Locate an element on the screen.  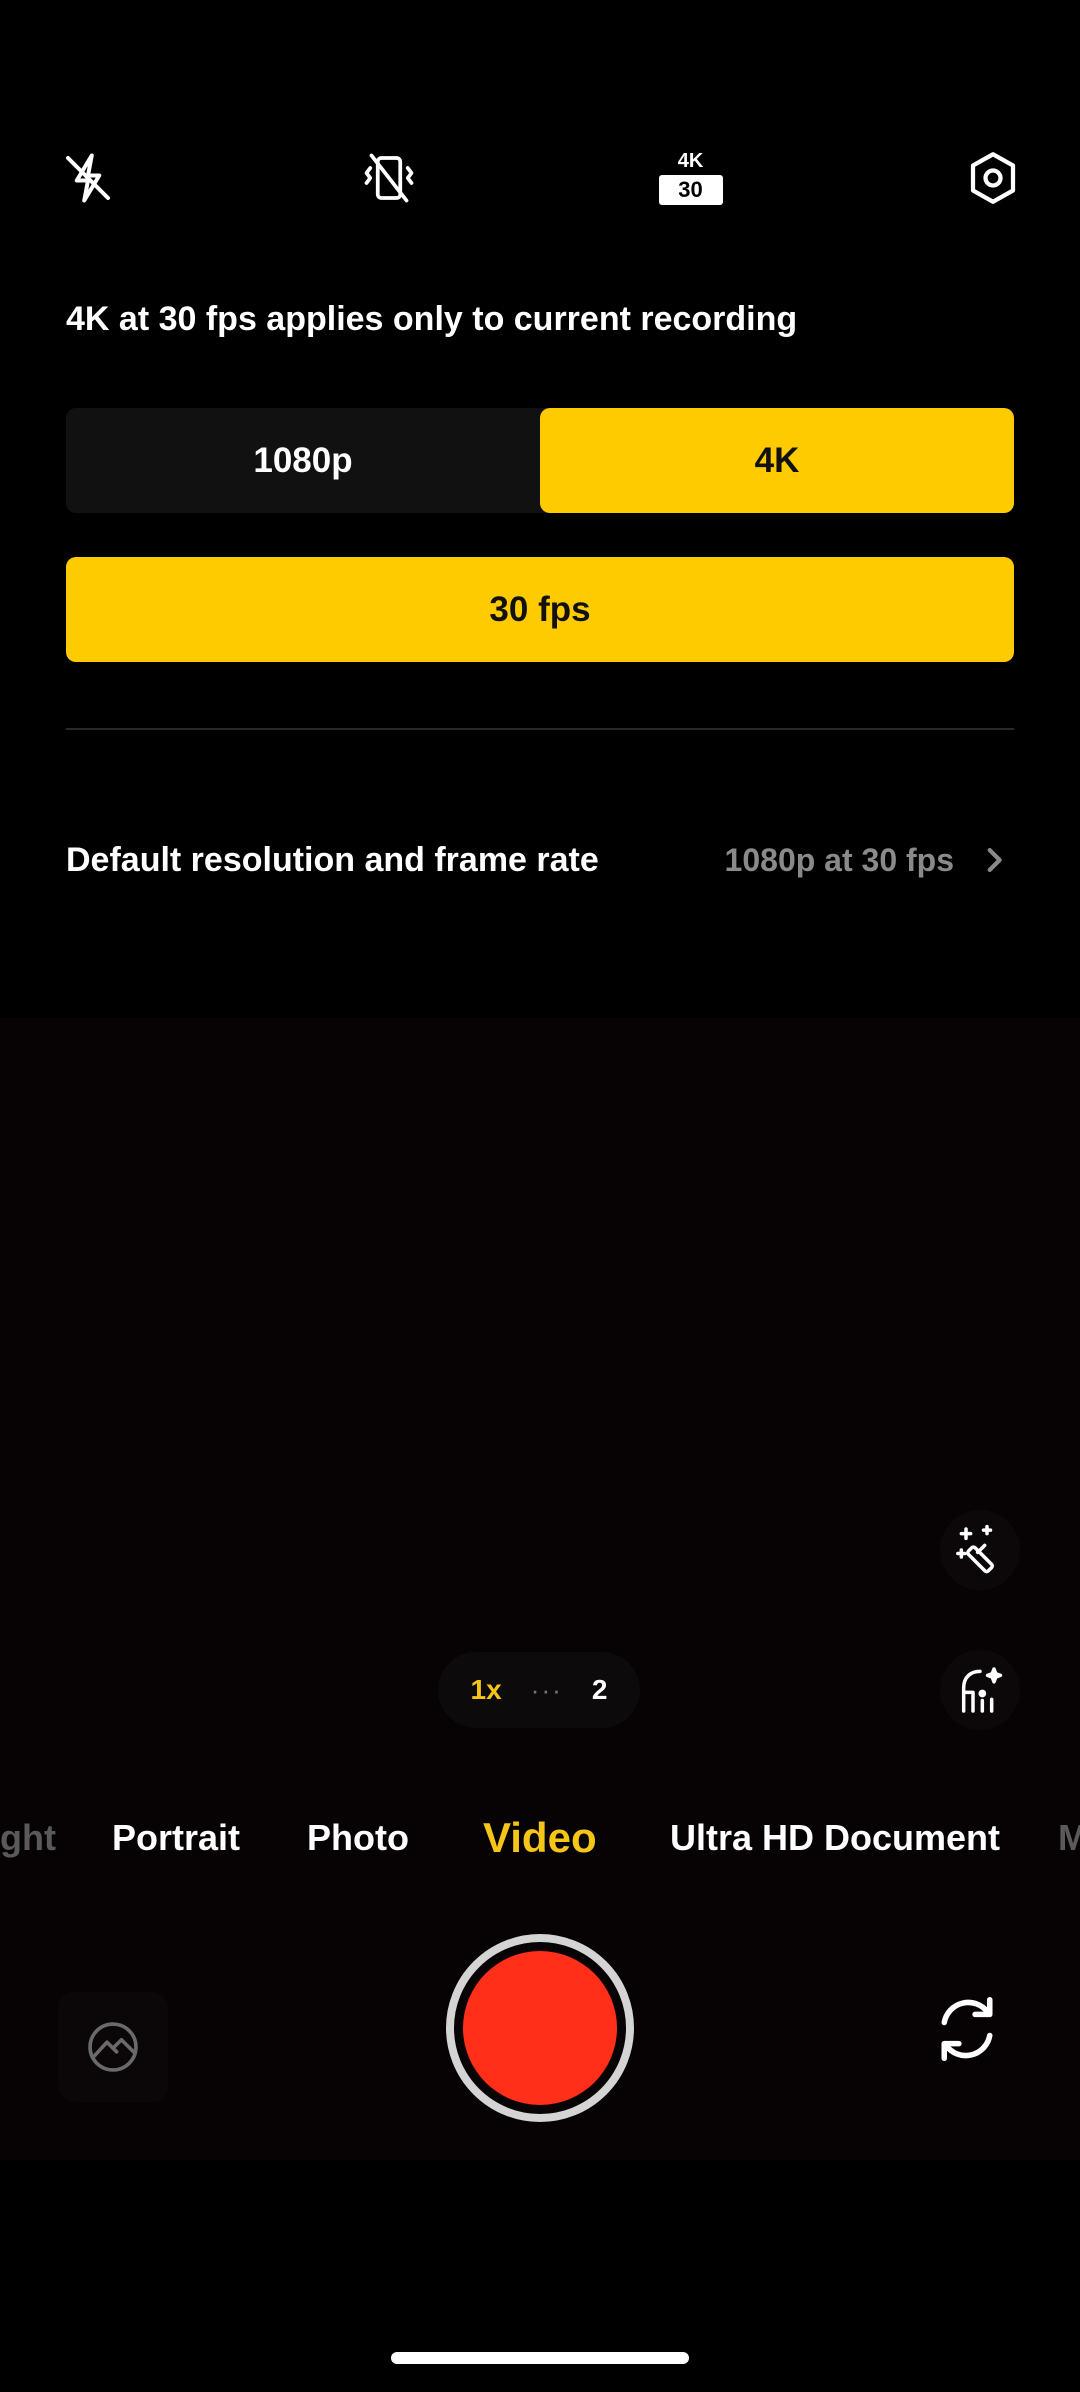
settings-hexagon-icon is located at coordinates (992, 177).